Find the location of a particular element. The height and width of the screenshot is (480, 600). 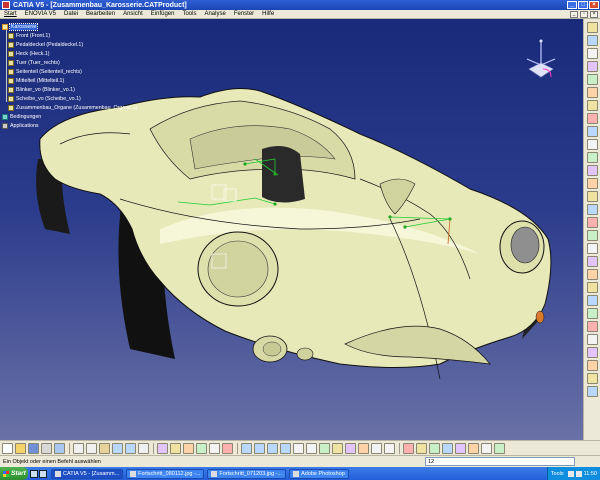

tree-node-root: Karosserie is located at coordinates (82, 26).